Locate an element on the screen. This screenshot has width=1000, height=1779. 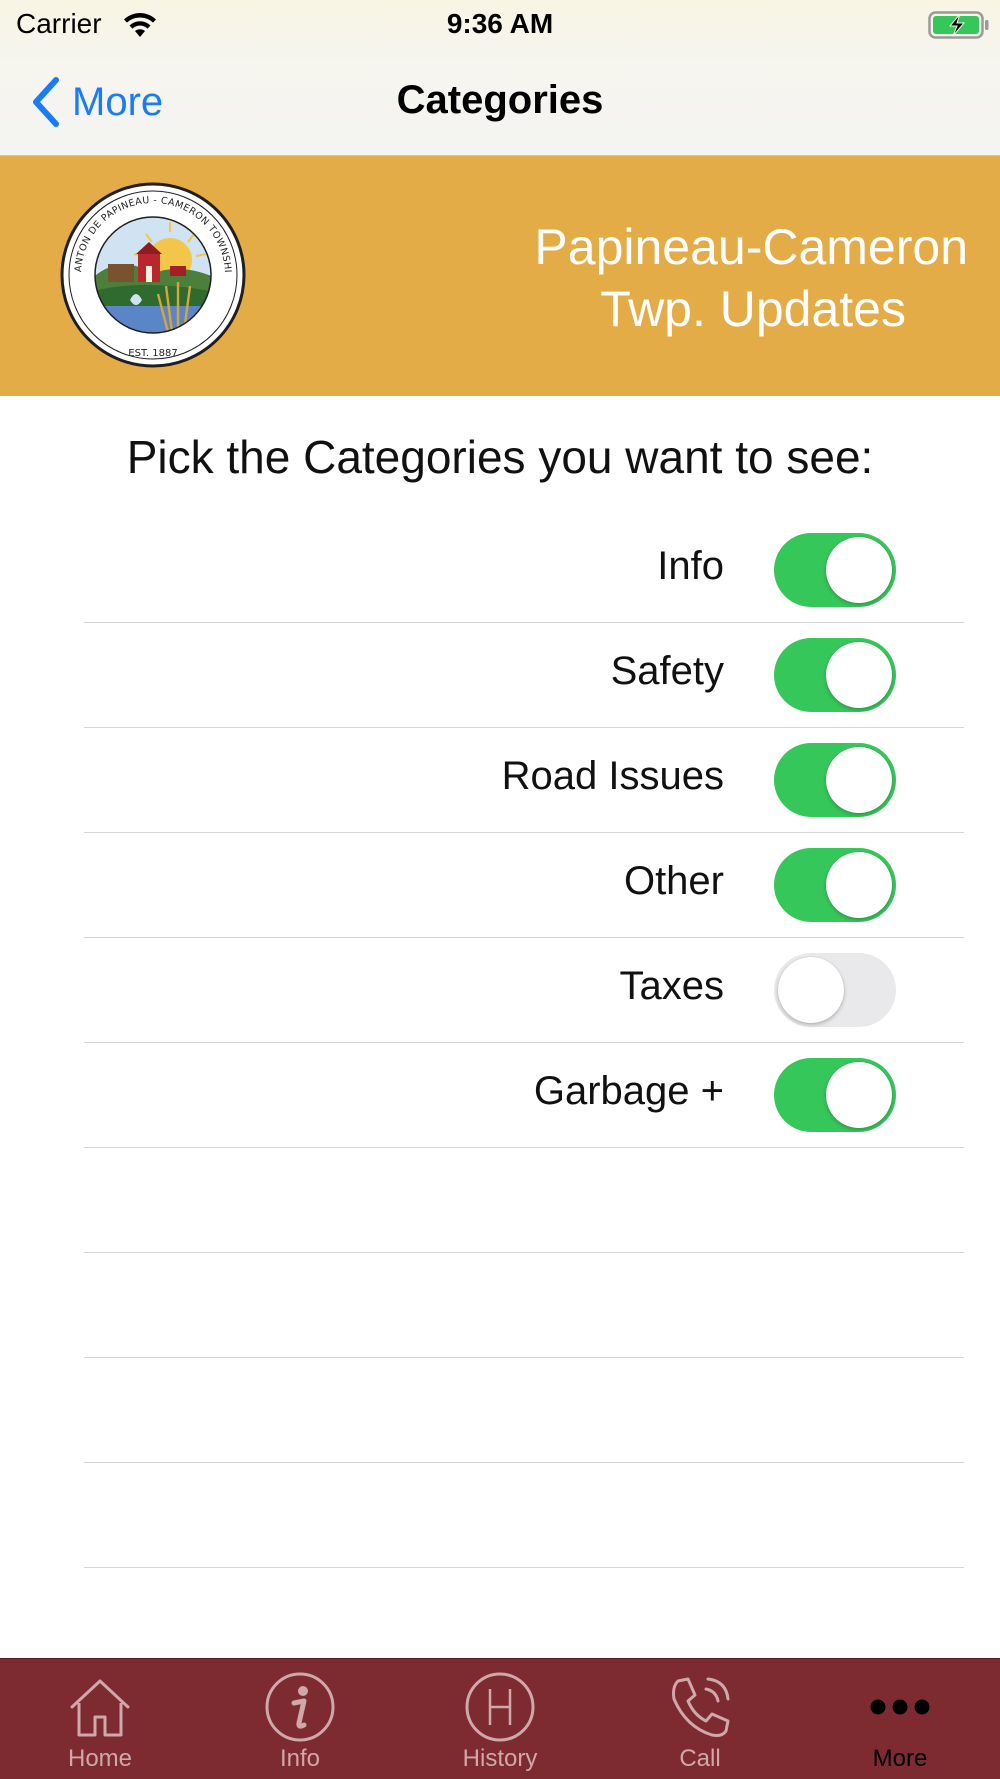
category-label: Taxes is located at coordinates (672, 986).